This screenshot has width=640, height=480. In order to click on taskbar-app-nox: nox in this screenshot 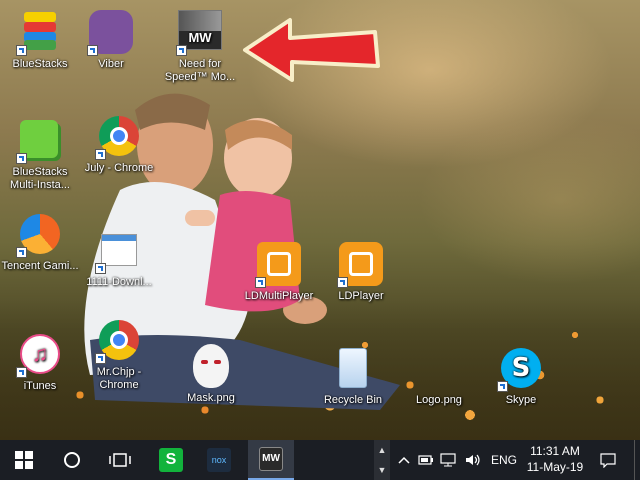, I will do `click(219, 460)`.